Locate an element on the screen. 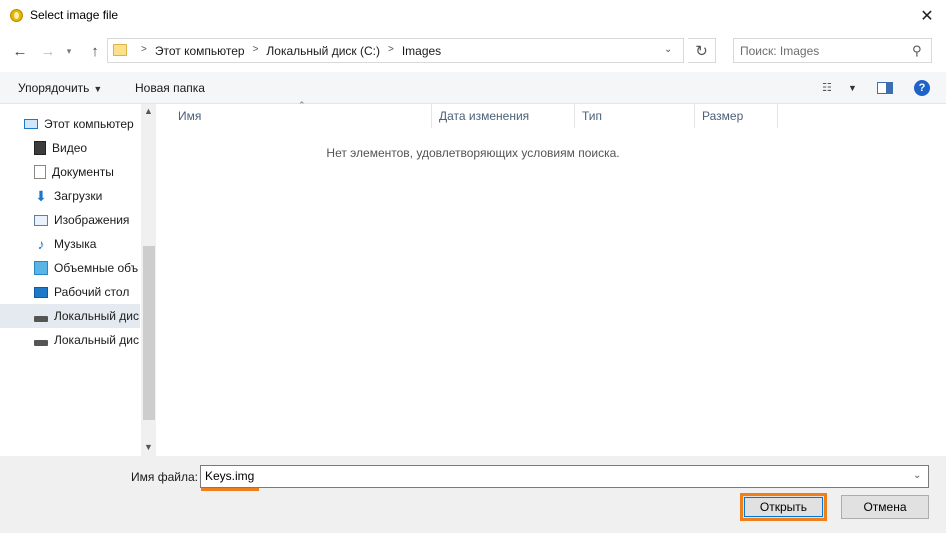 Image resolution: width=946 pixels, height=533 pixels. music-icon: ♪ is located at coordinates (41, 244).